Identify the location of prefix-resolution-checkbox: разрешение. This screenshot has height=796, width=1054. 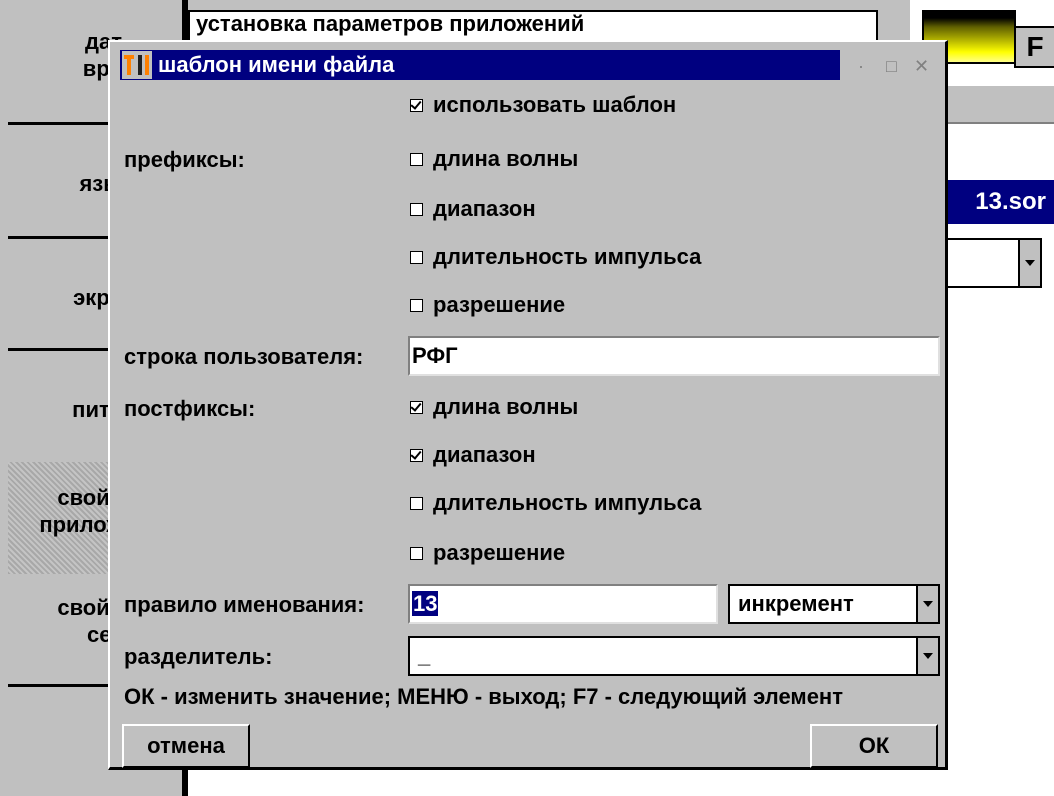
(487, 305).